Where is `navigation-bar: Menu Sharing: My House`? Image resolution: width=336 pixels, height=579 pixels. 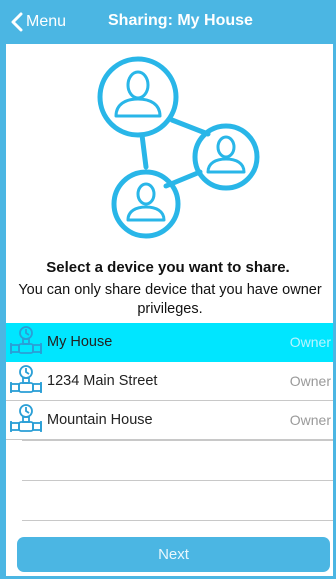
navigation-bar: Menu Sharing: My House is located at coordinates (168, 22).